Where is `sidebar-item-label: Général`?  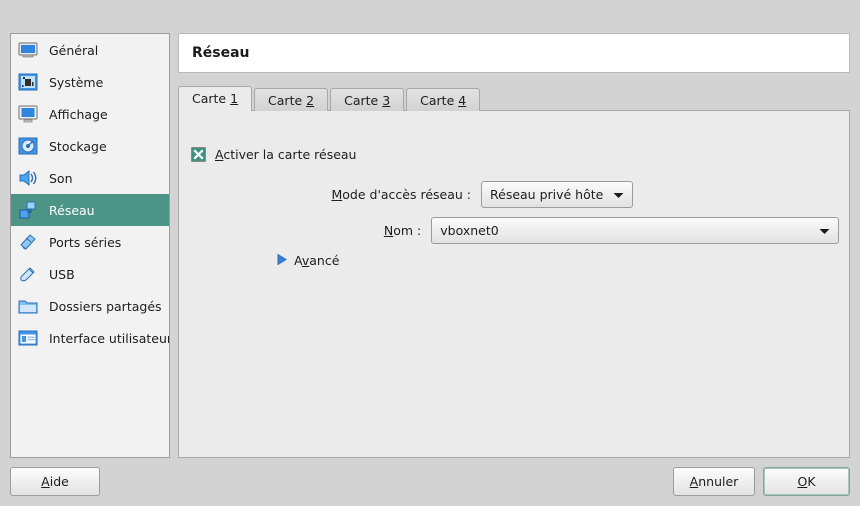
sidebar-item-label: Général is located at coordinates (74, 50).